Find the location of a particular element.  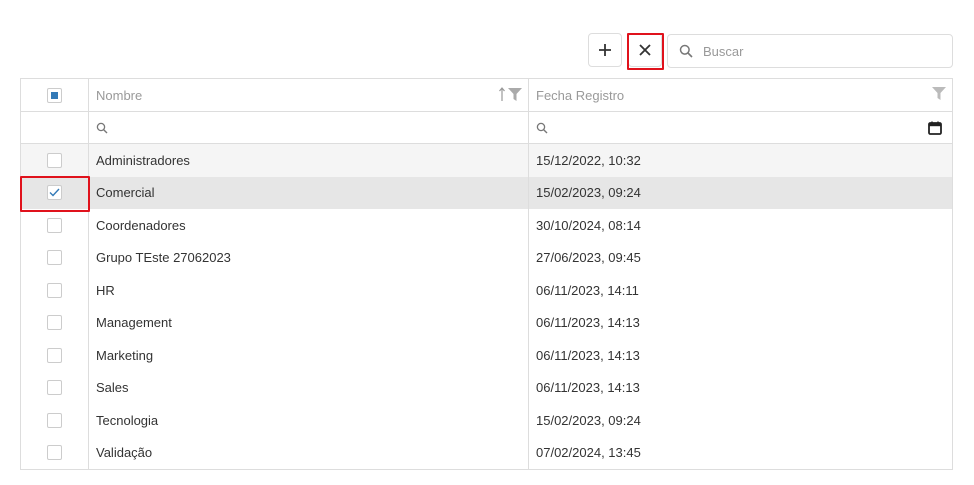

table-row-selected: Comercial 15/02/2023, 09:24 is located at coordinates (486, 192).